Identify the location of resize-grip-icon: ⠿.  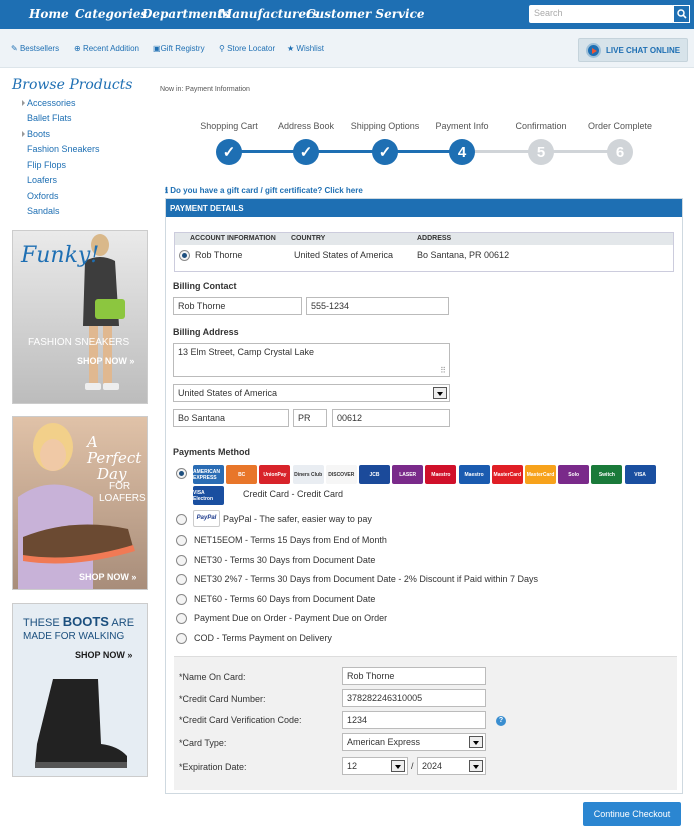
(443, 370).